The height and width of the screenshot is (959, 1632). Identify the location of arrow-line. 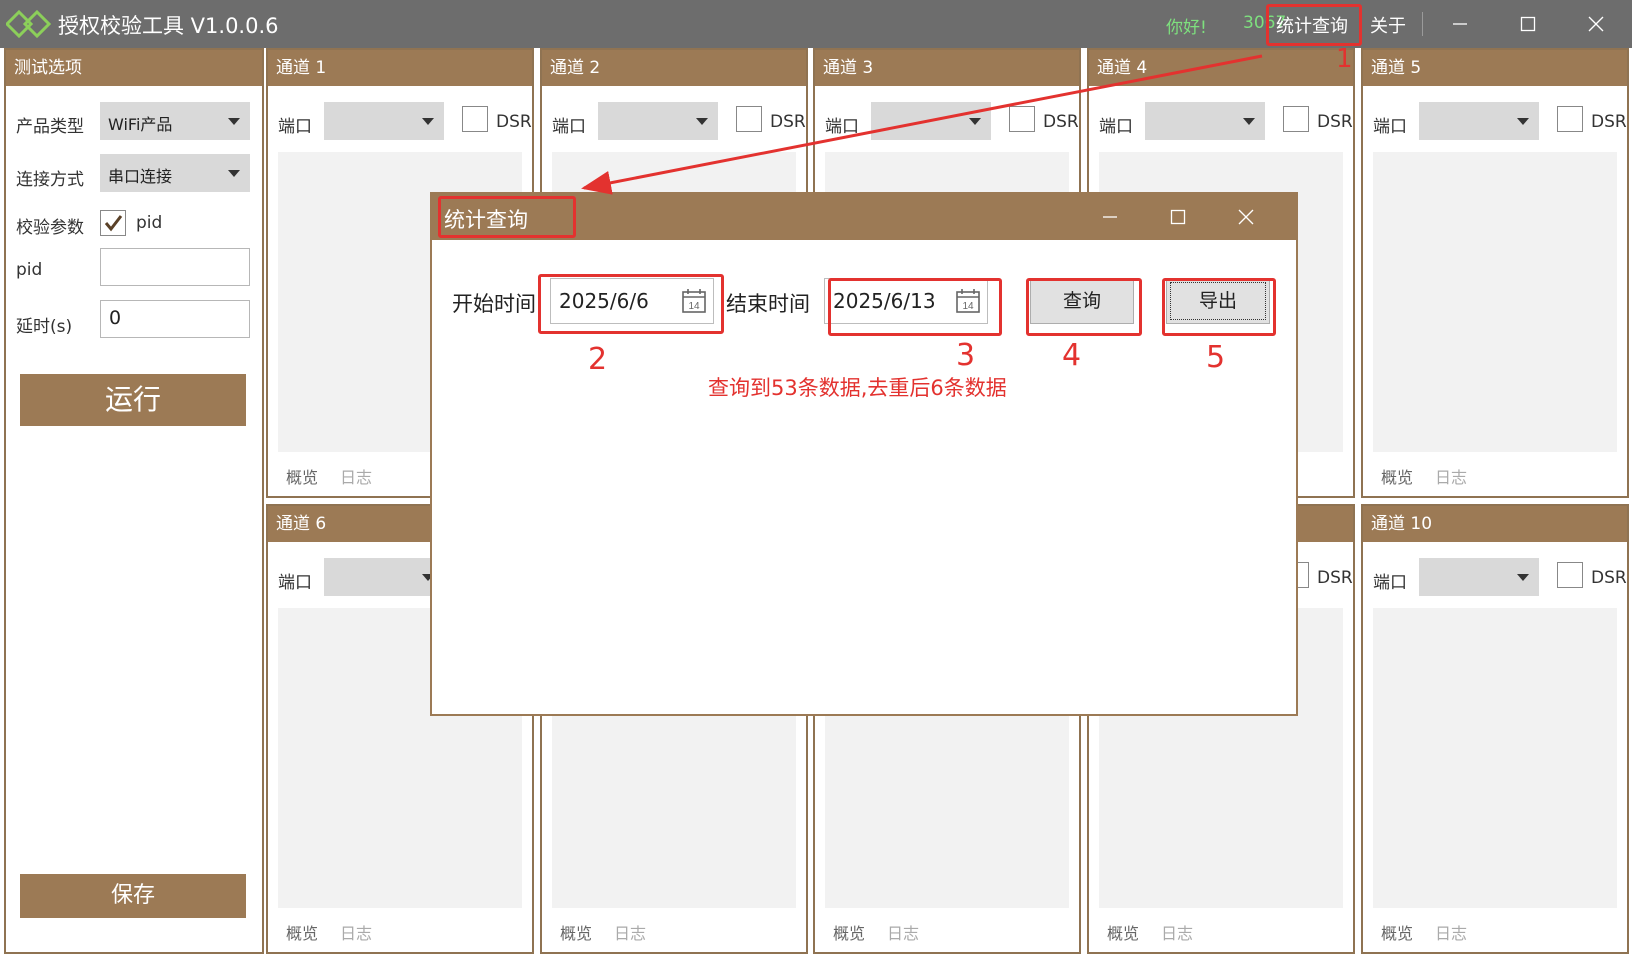
(922, 124).